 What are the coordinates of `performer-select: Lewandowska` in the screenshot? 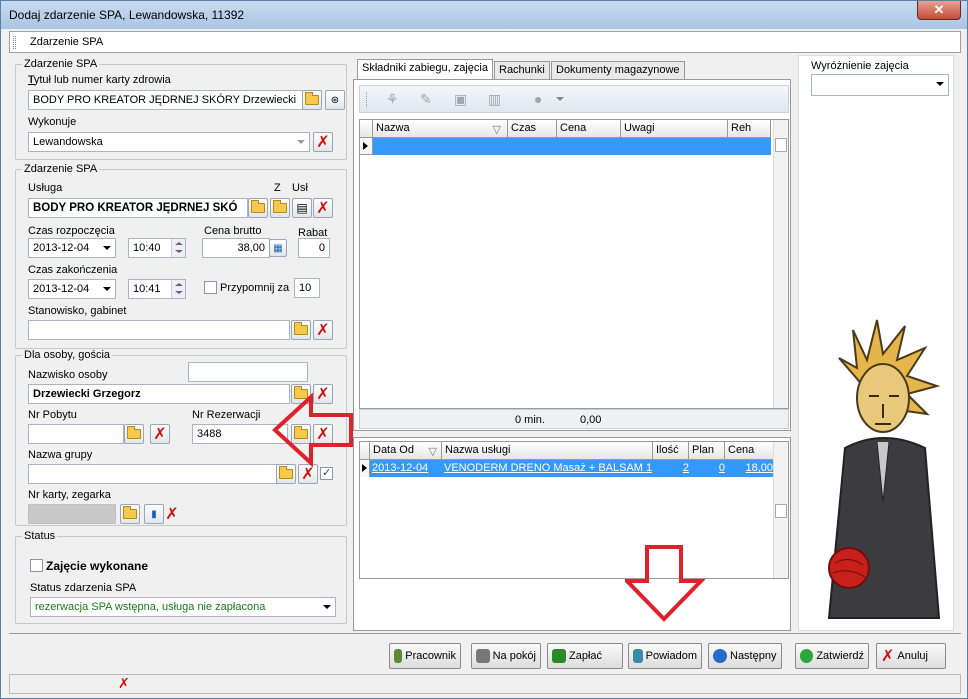 It's located at (169, 142).